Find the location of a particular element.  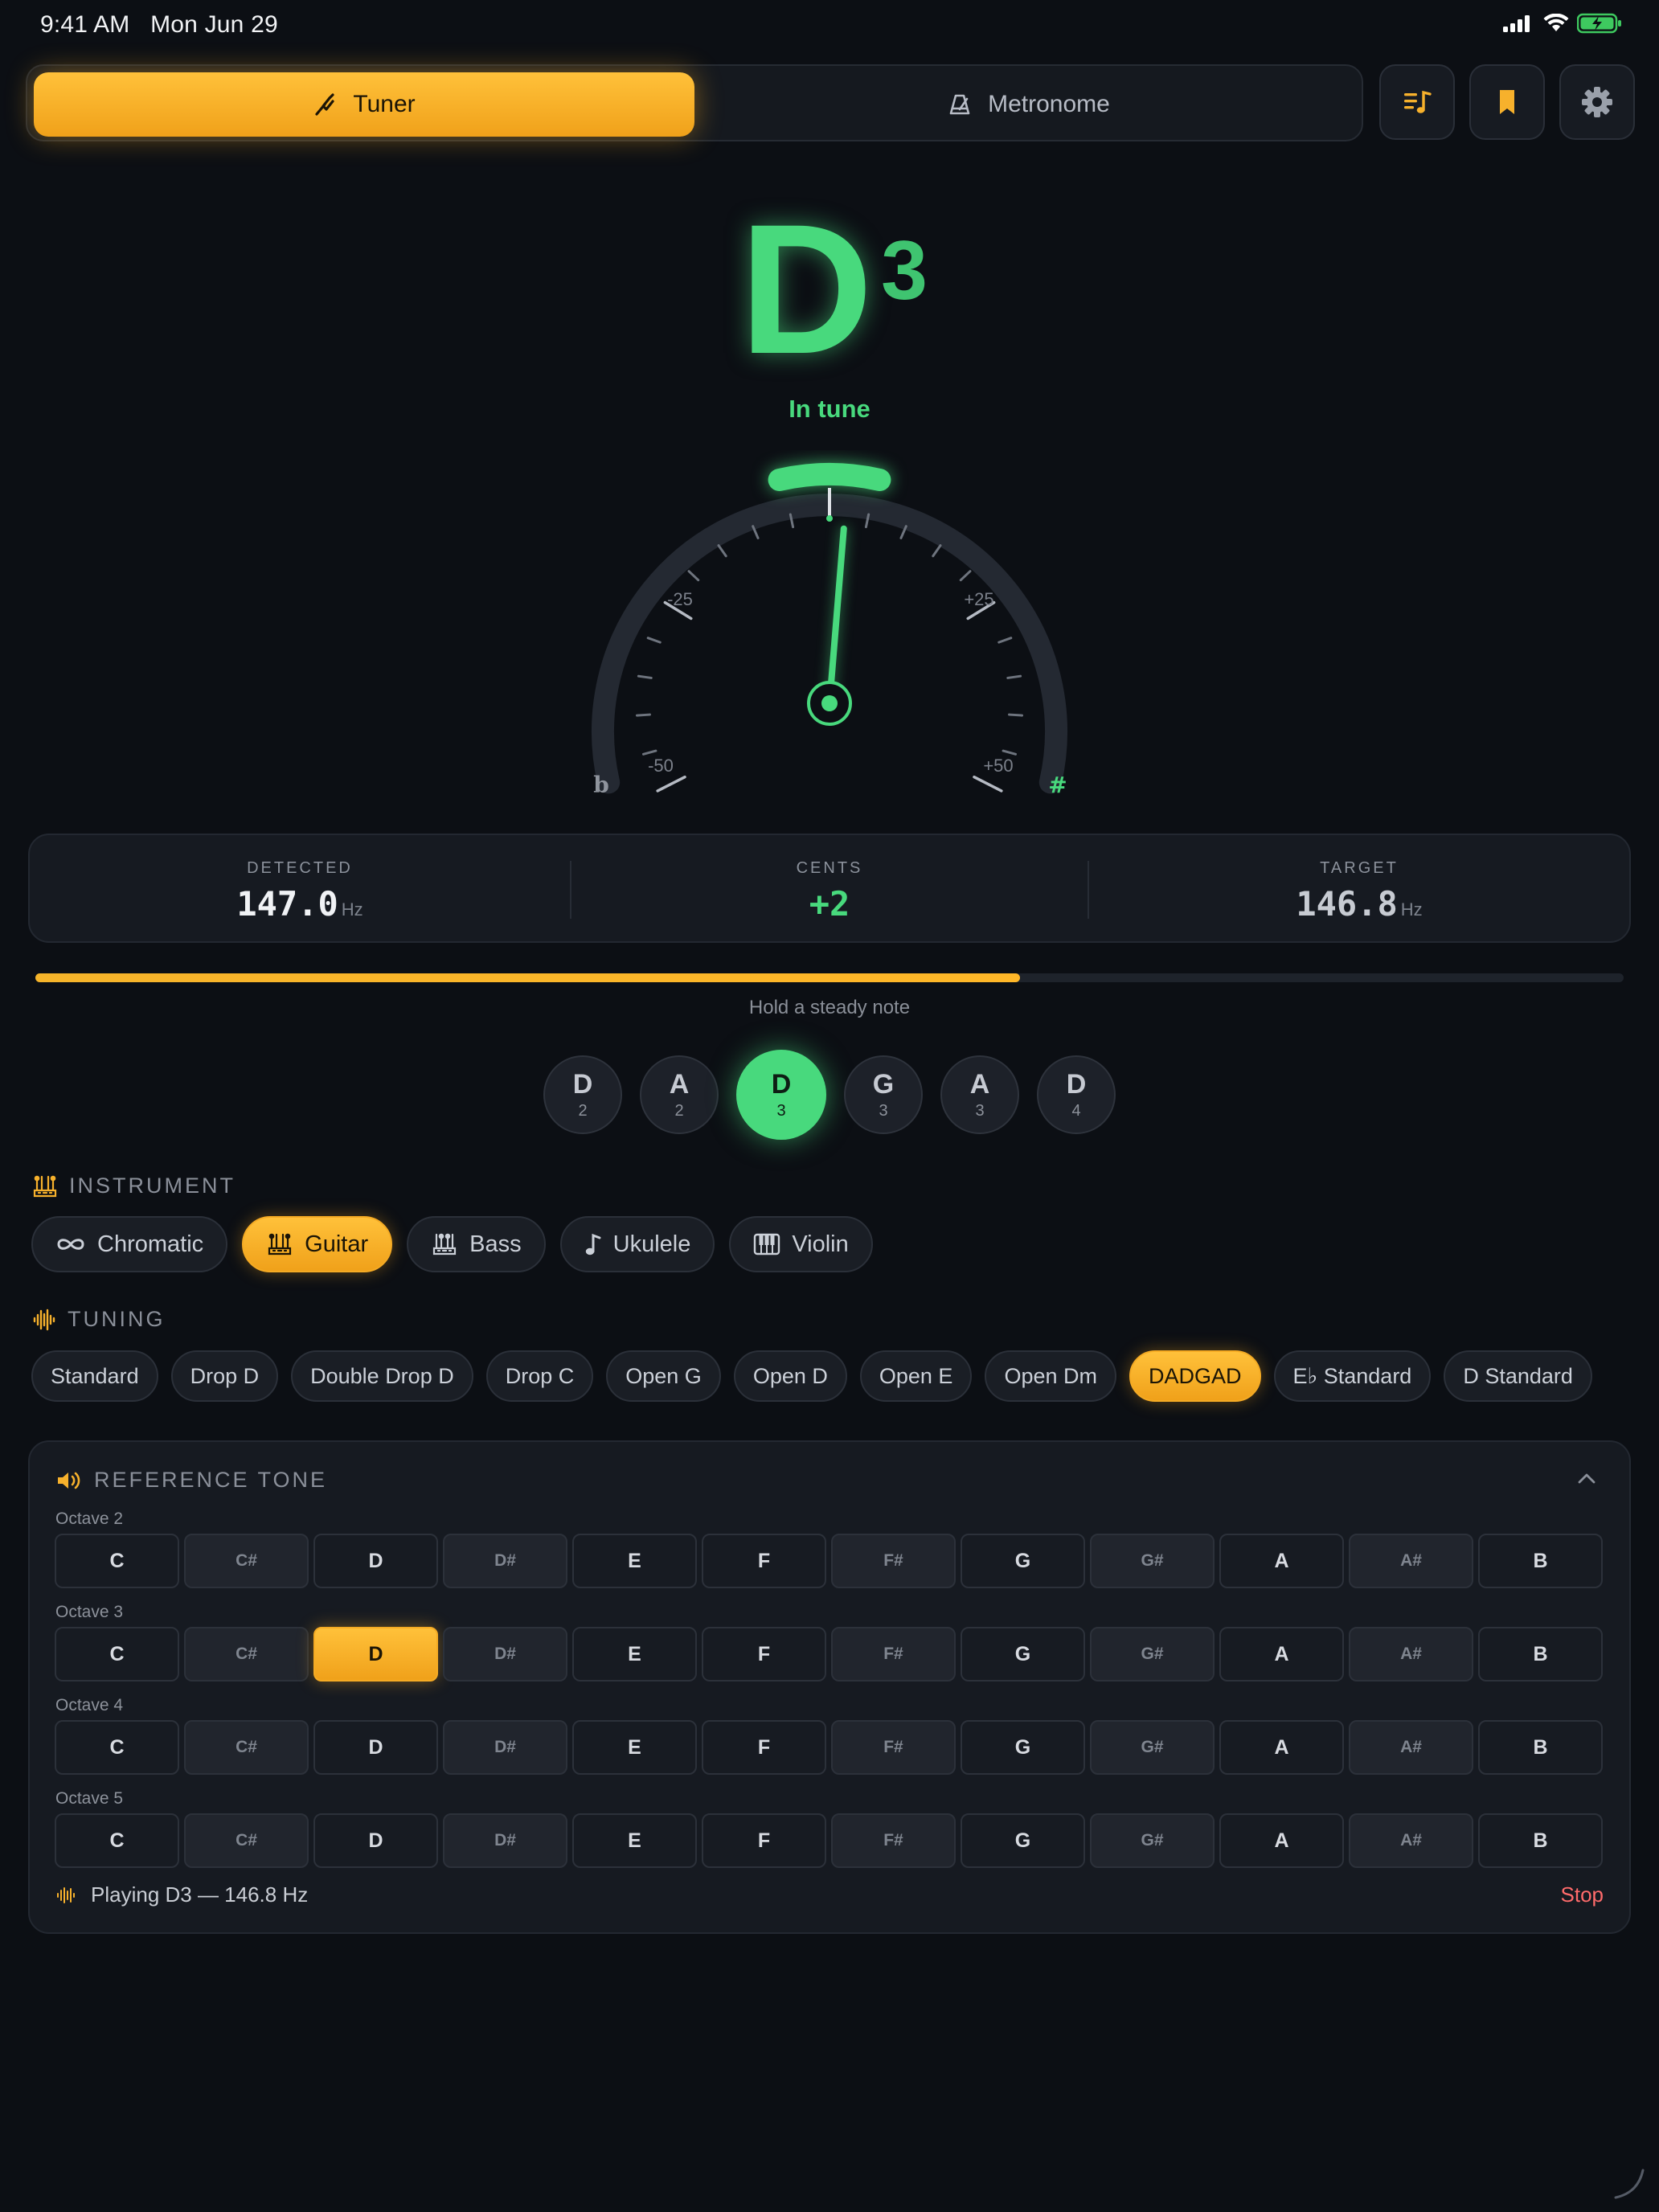

tuning-open-e: Open E is located at coordinates (916, 1376).